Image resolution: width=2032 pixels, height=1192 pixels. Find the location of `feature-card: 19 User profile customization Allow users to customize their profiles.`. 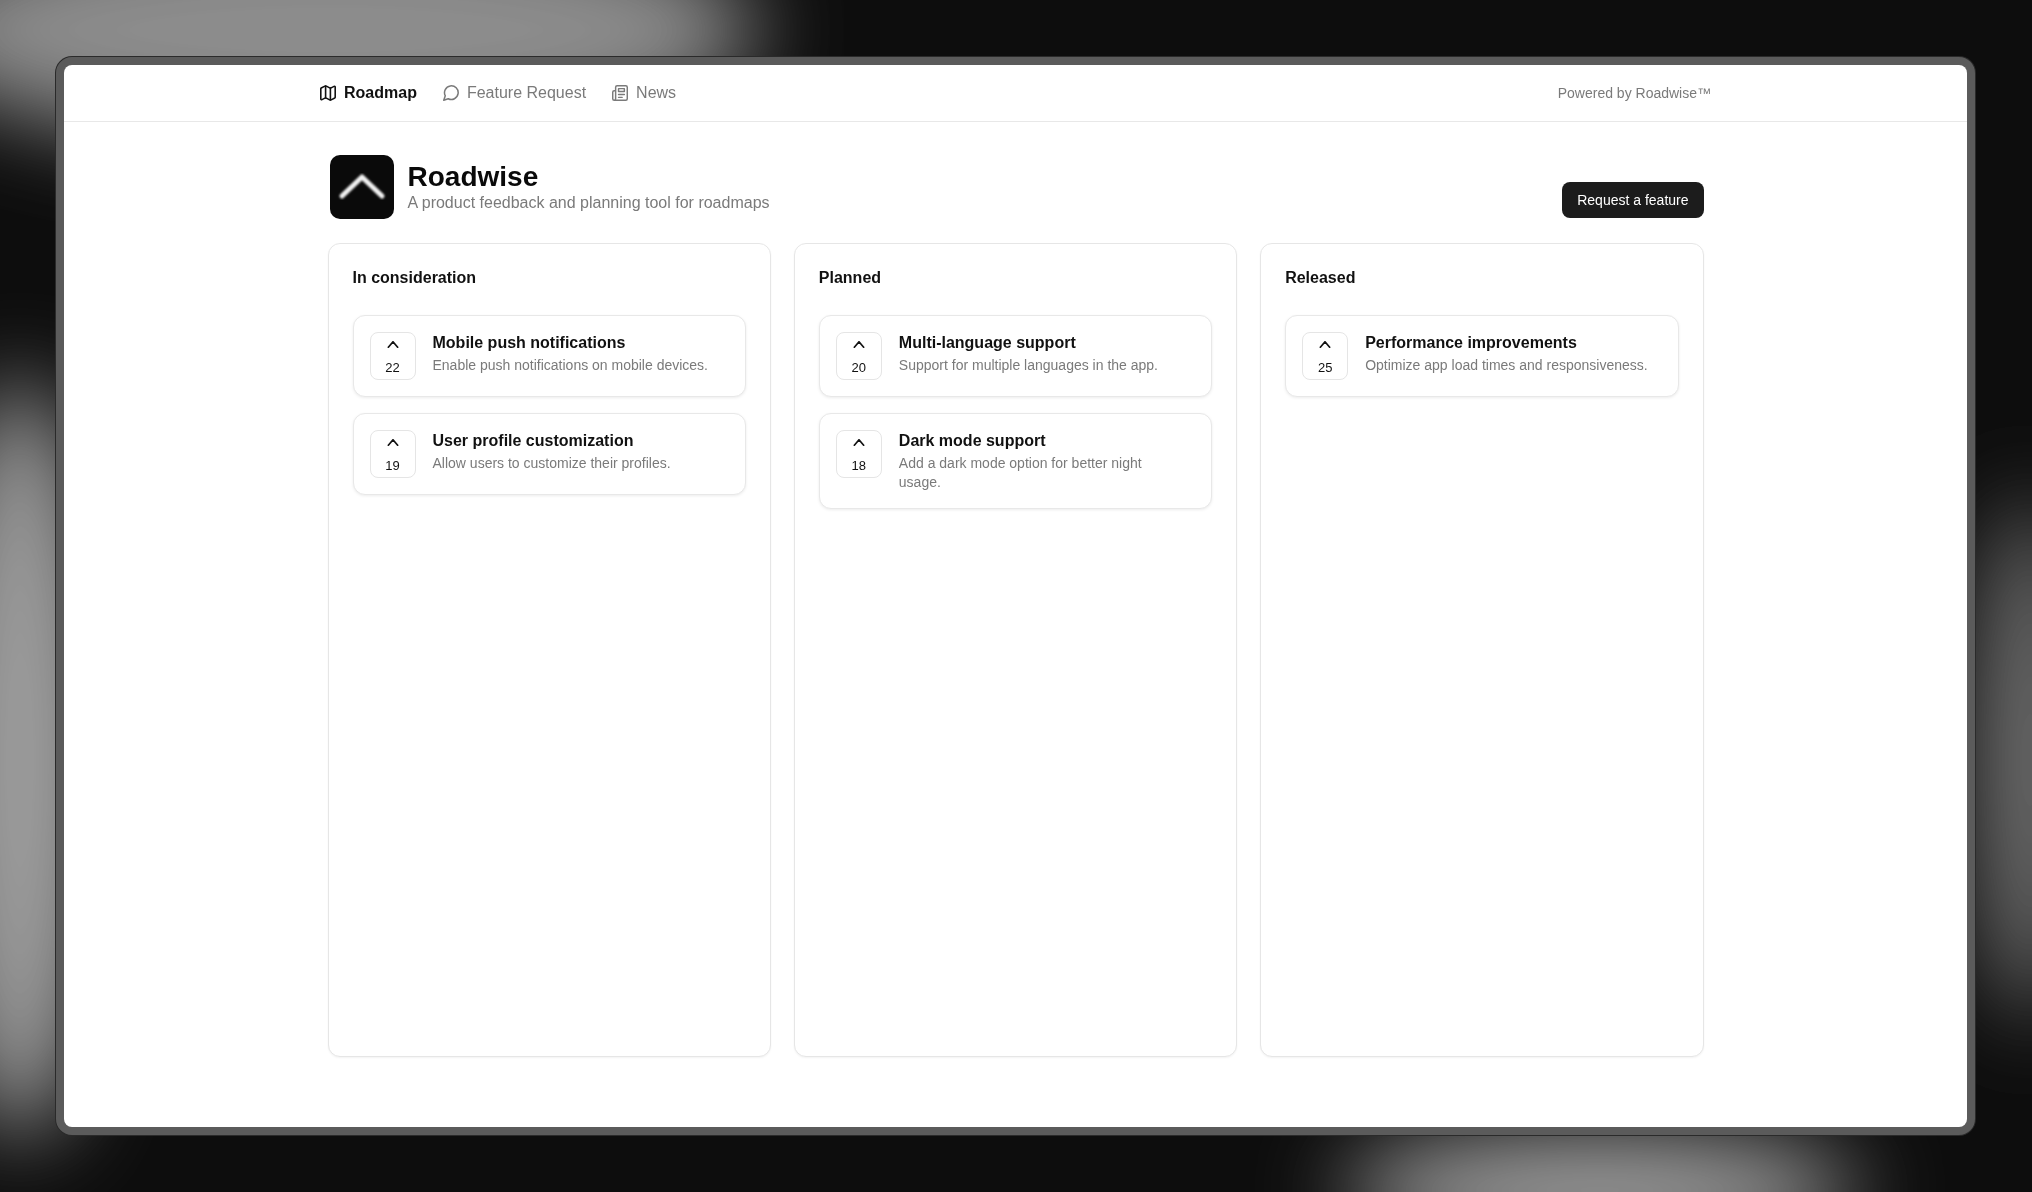

feature-card: 19 User profile customization Allow users to customize their profiles. is located at coordinates (549, 454).